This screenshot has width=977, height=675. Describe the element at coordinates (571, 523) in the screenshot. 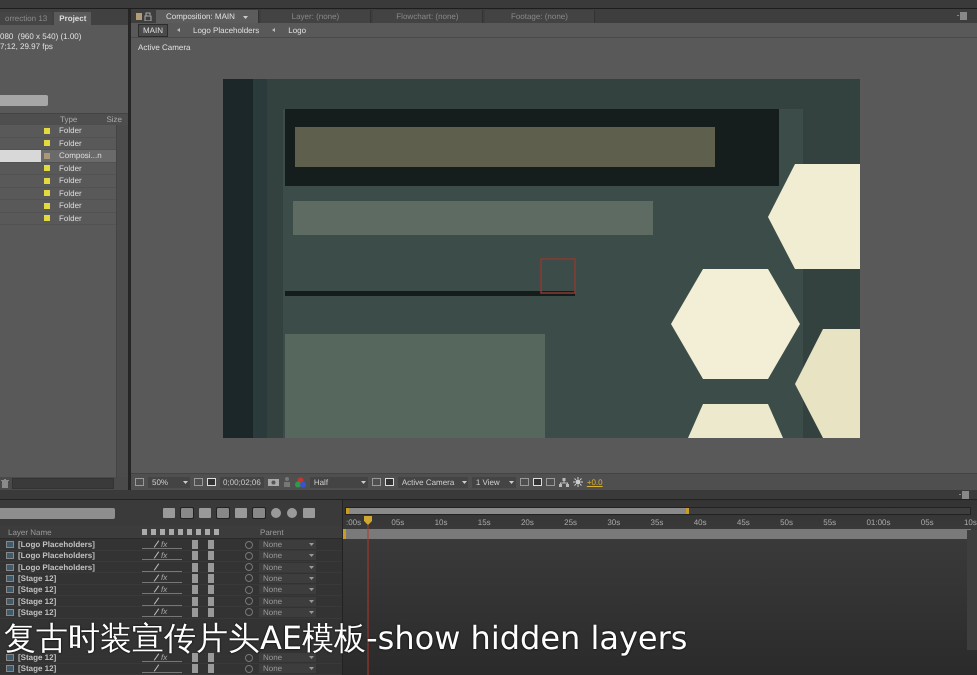

I see `time-ruler-label: 25s` at that location.